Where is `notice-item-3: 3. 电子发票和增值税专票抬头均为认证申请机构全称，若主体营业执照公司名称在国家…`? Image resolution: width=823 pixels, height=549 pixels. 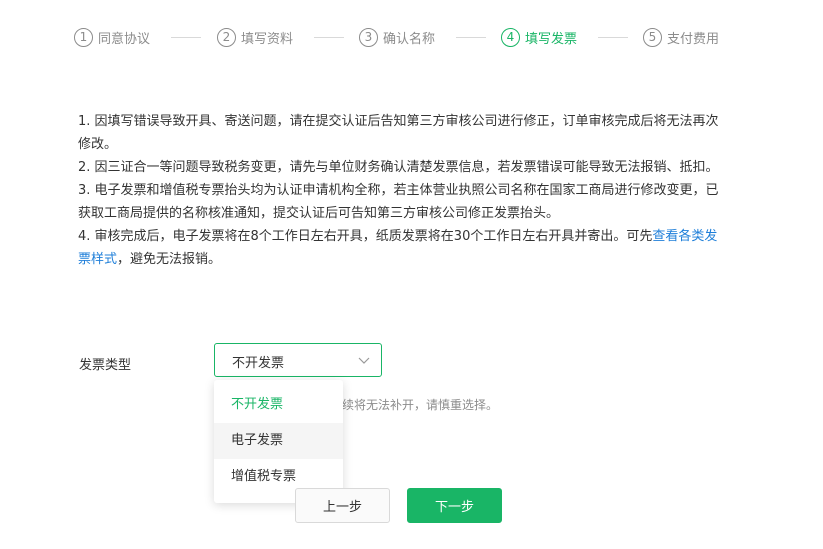
notice-item-3: 3. 电子发票和增值税专票抬头均为认证申请机构全称，若主体营业执照公司名称在国家… is located at coordinates (398, 202).